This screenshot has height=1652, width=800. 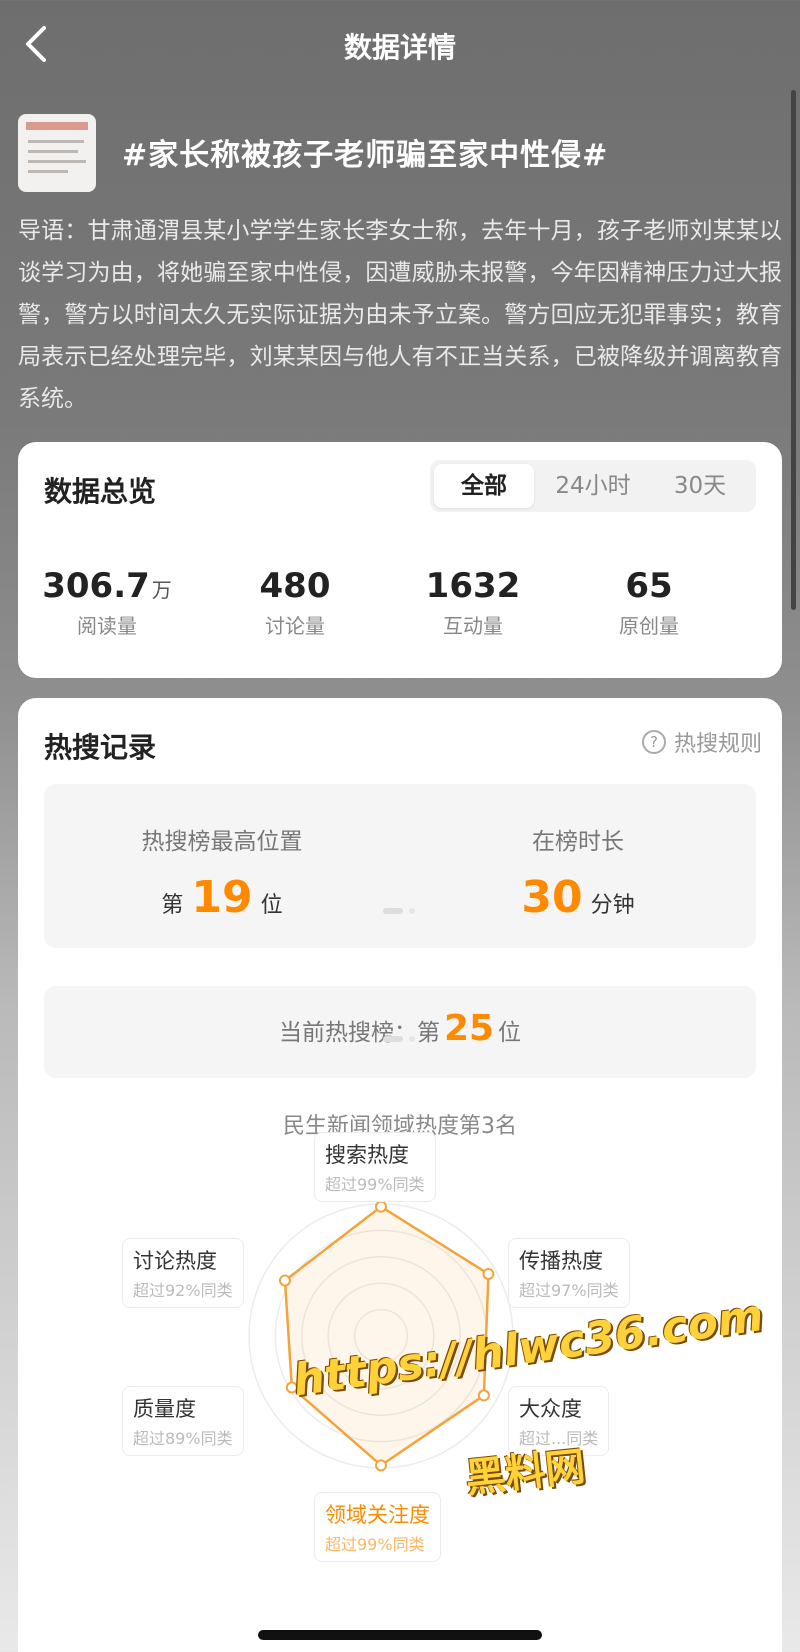 What do you see at coordinates (161, 590) in the screenshot?
I see `stat-unit: 万` at bounding box center [161, 590].